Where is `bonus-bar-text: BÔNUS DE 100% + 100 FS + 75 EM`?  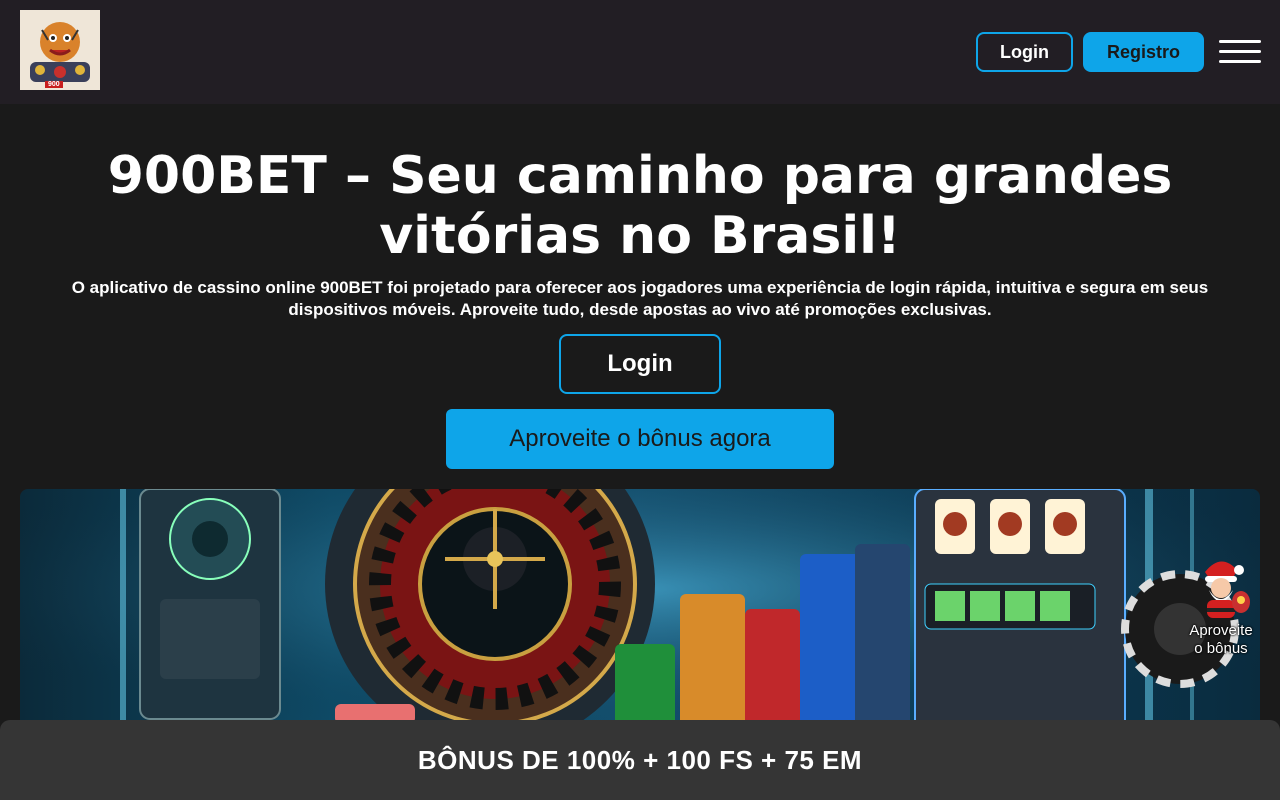
bonus-bar-text: BÔNUS DE 100% + 100 FS + 75 EM is located at coordinates (640, 759).